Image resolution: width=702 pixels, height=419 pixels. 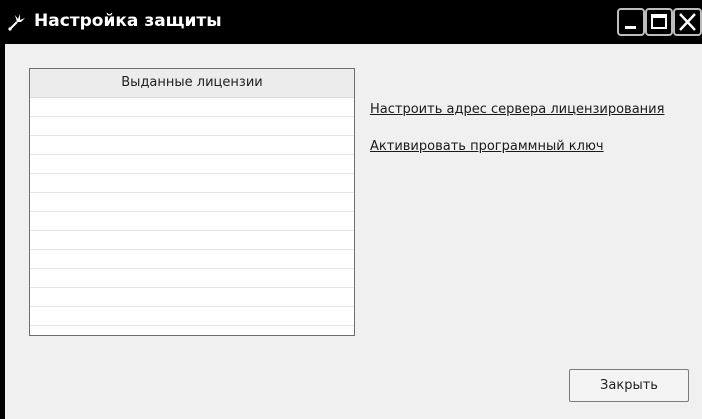 What do you see at coordinates (631, 22) in the screenshot?
I see `minimize-button` at bounding box center [631, 22].